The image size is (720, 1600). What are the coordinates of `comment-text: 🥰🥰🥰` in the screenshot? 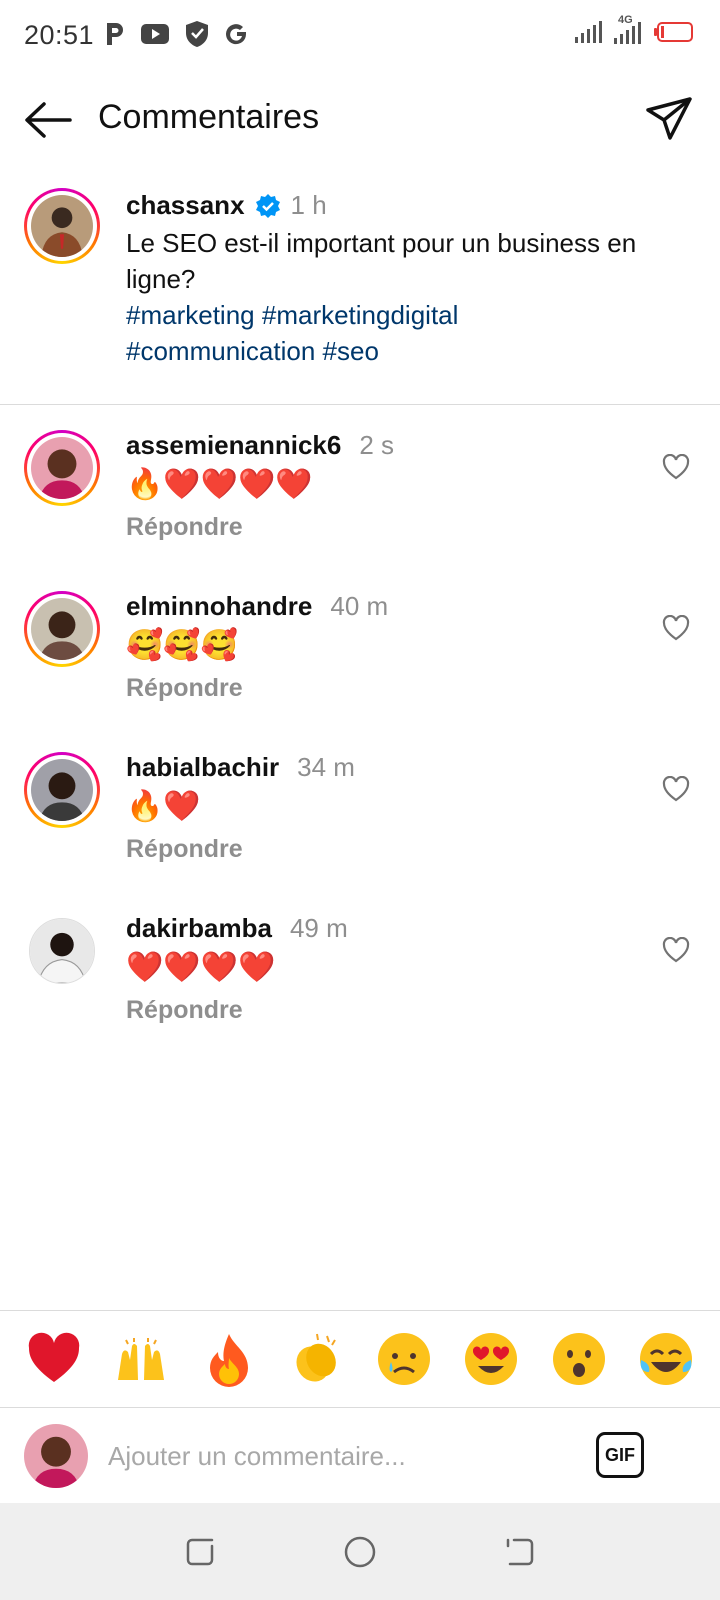 It's located at (182, 645).